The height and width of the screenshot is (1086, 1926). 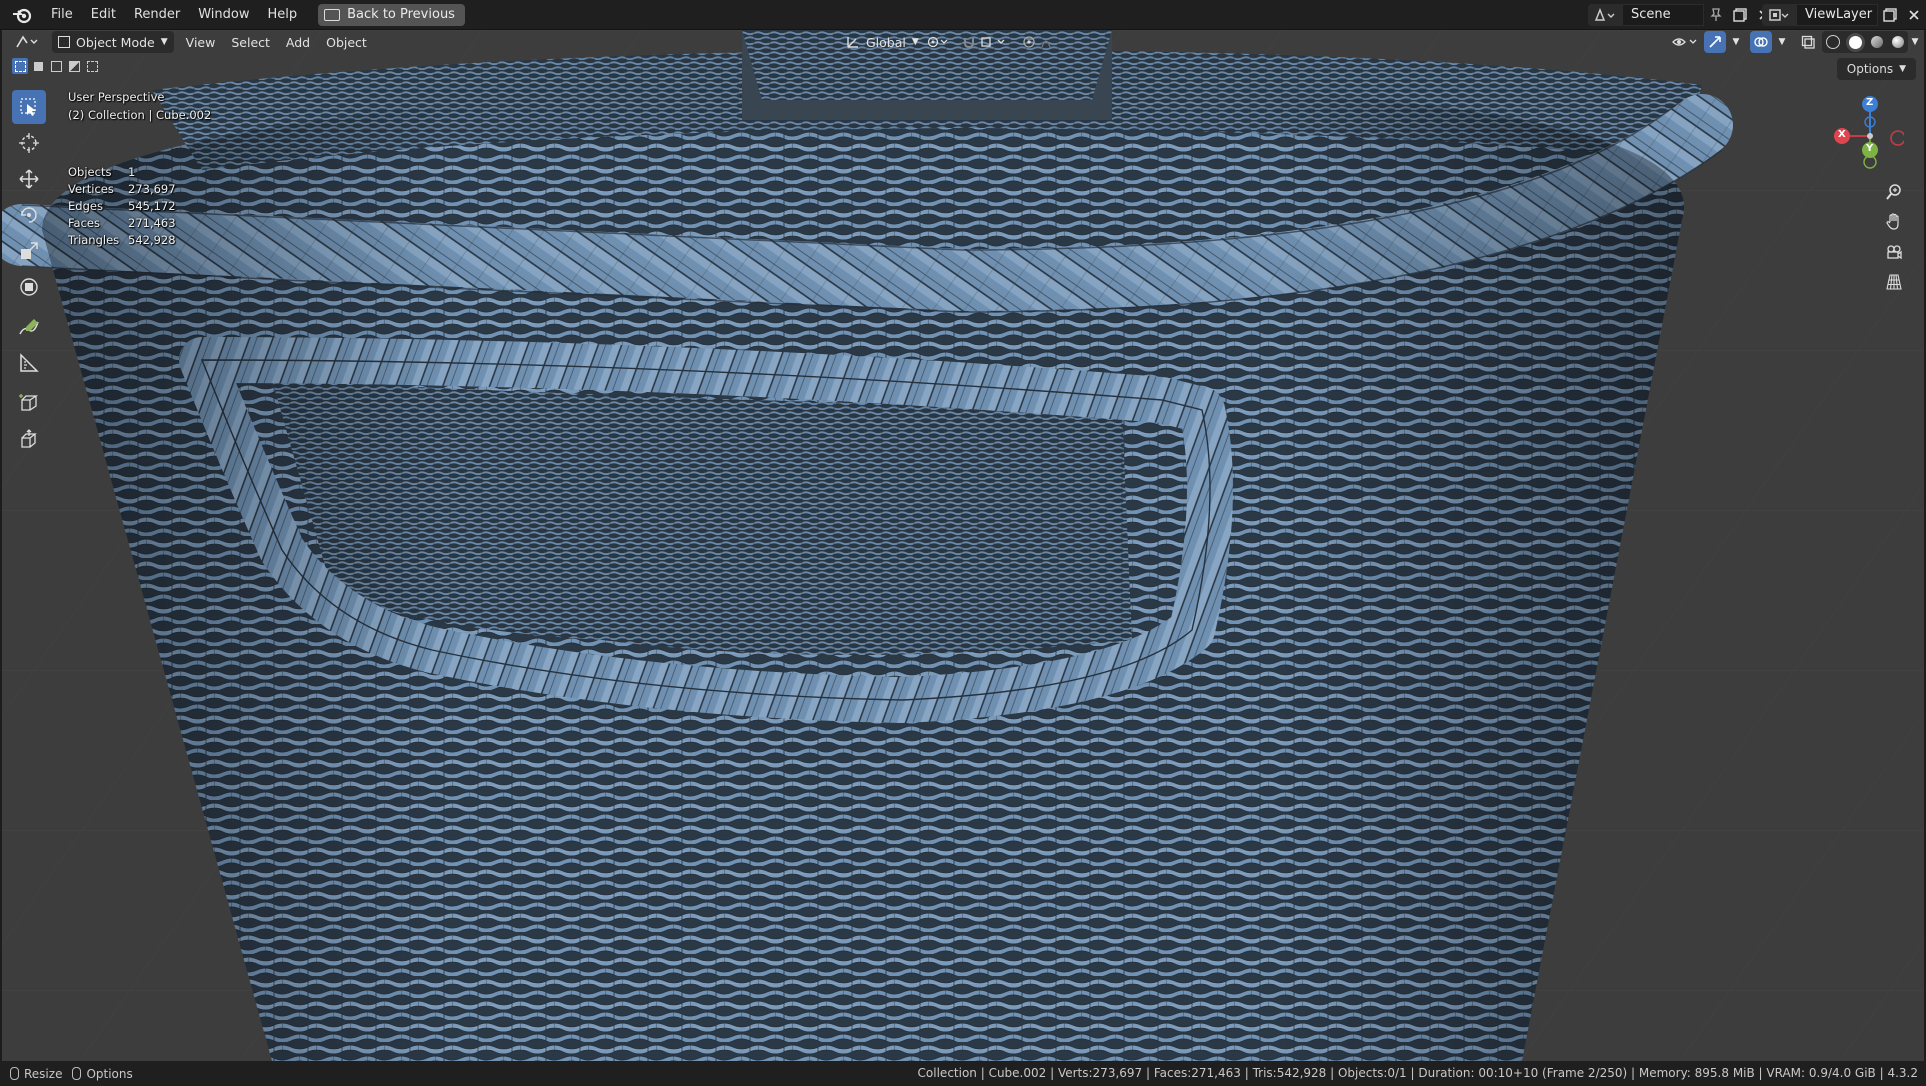 What do you see at coordinates (1779, 15) in the screenshot?
I see `view-layer-icon` at bounding box center [1779, 15].